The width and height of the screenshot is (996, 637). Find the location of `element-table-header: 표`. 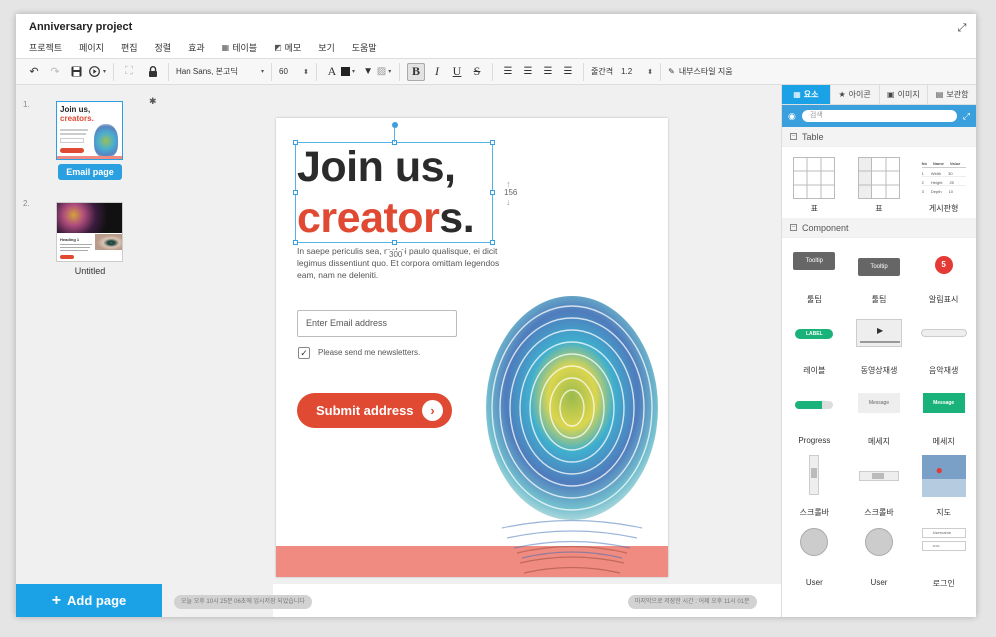

element-table-header: 표 is located at coordinates (879, 182).